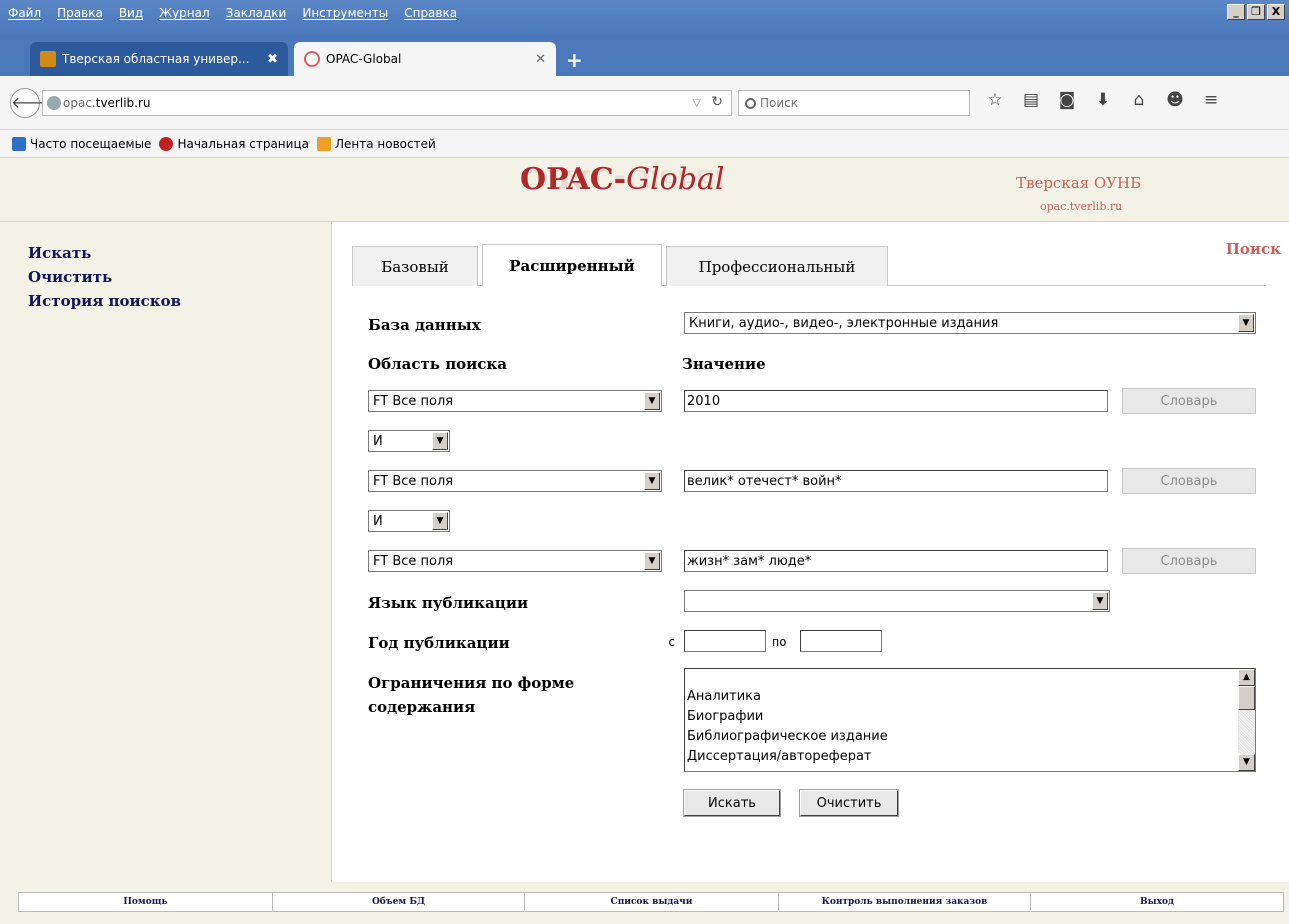 The height and width of the screenshot is (924, 1289). I want to click on dictionary-button-3: Словарь, so click(1189, 561).